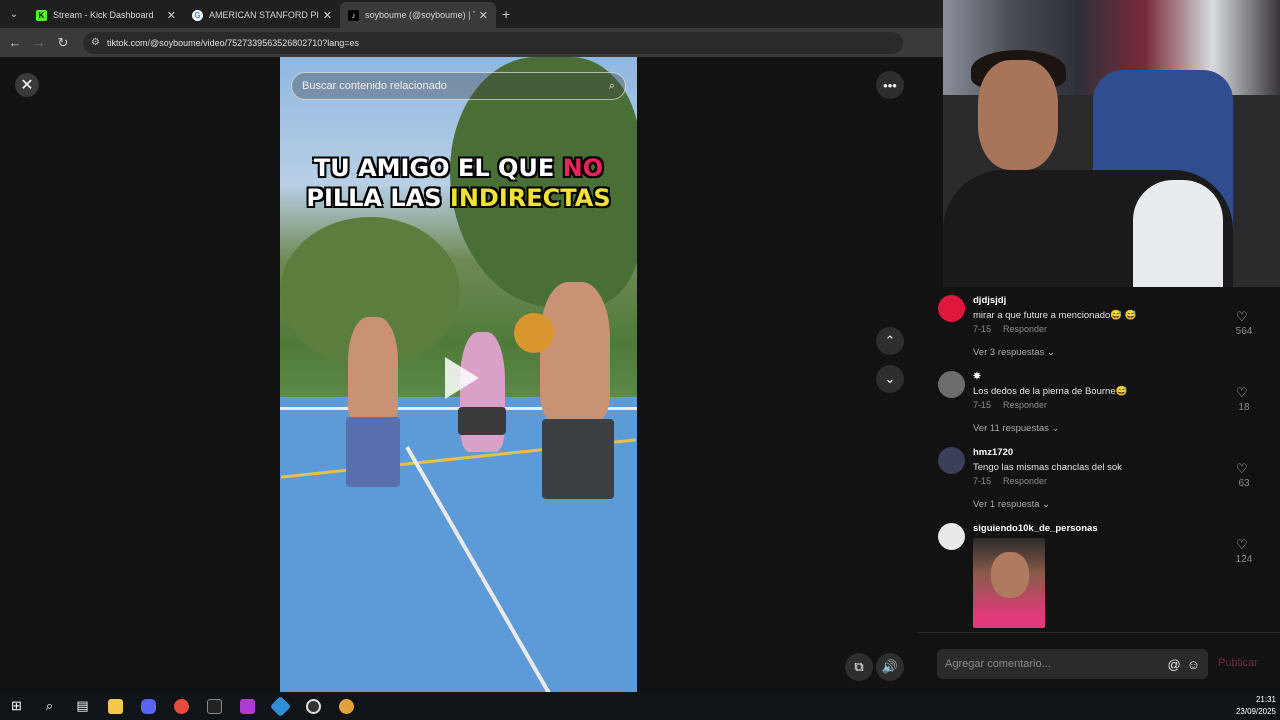 The height and width of the screenshot is (720, 1280). I want to click on comment-input: Agregar comentario... @ ☺, so click(1072, 664).